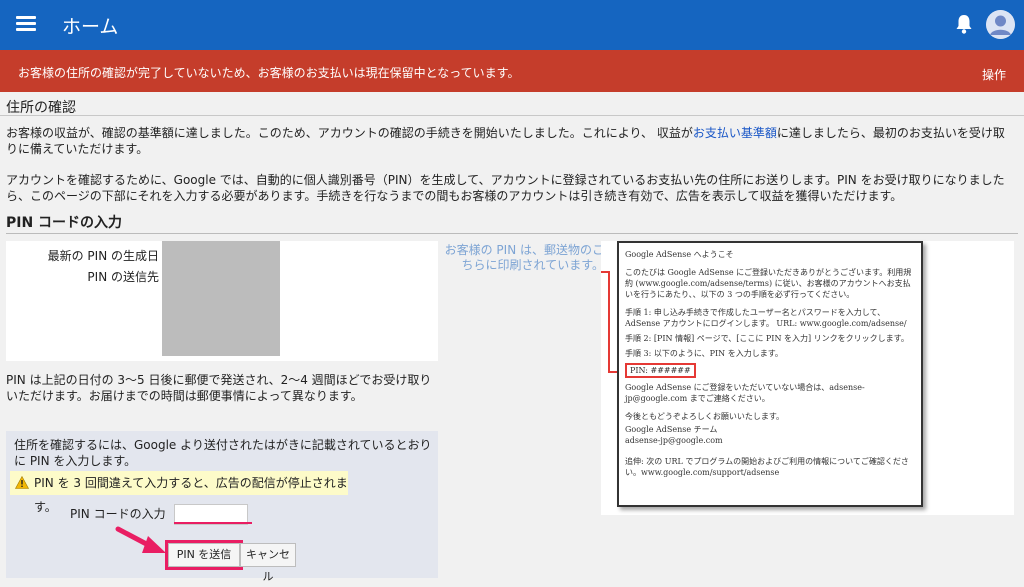 This screenshot has height=587, width=1024. I want to click on app-bar: ホーム, so click(512, 25).